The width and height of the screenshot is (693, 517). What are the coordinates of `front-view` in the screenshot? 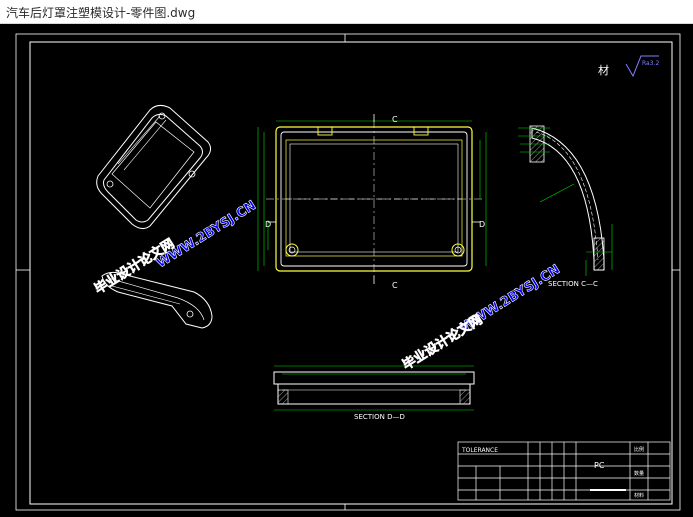 It's located at (372, 199).